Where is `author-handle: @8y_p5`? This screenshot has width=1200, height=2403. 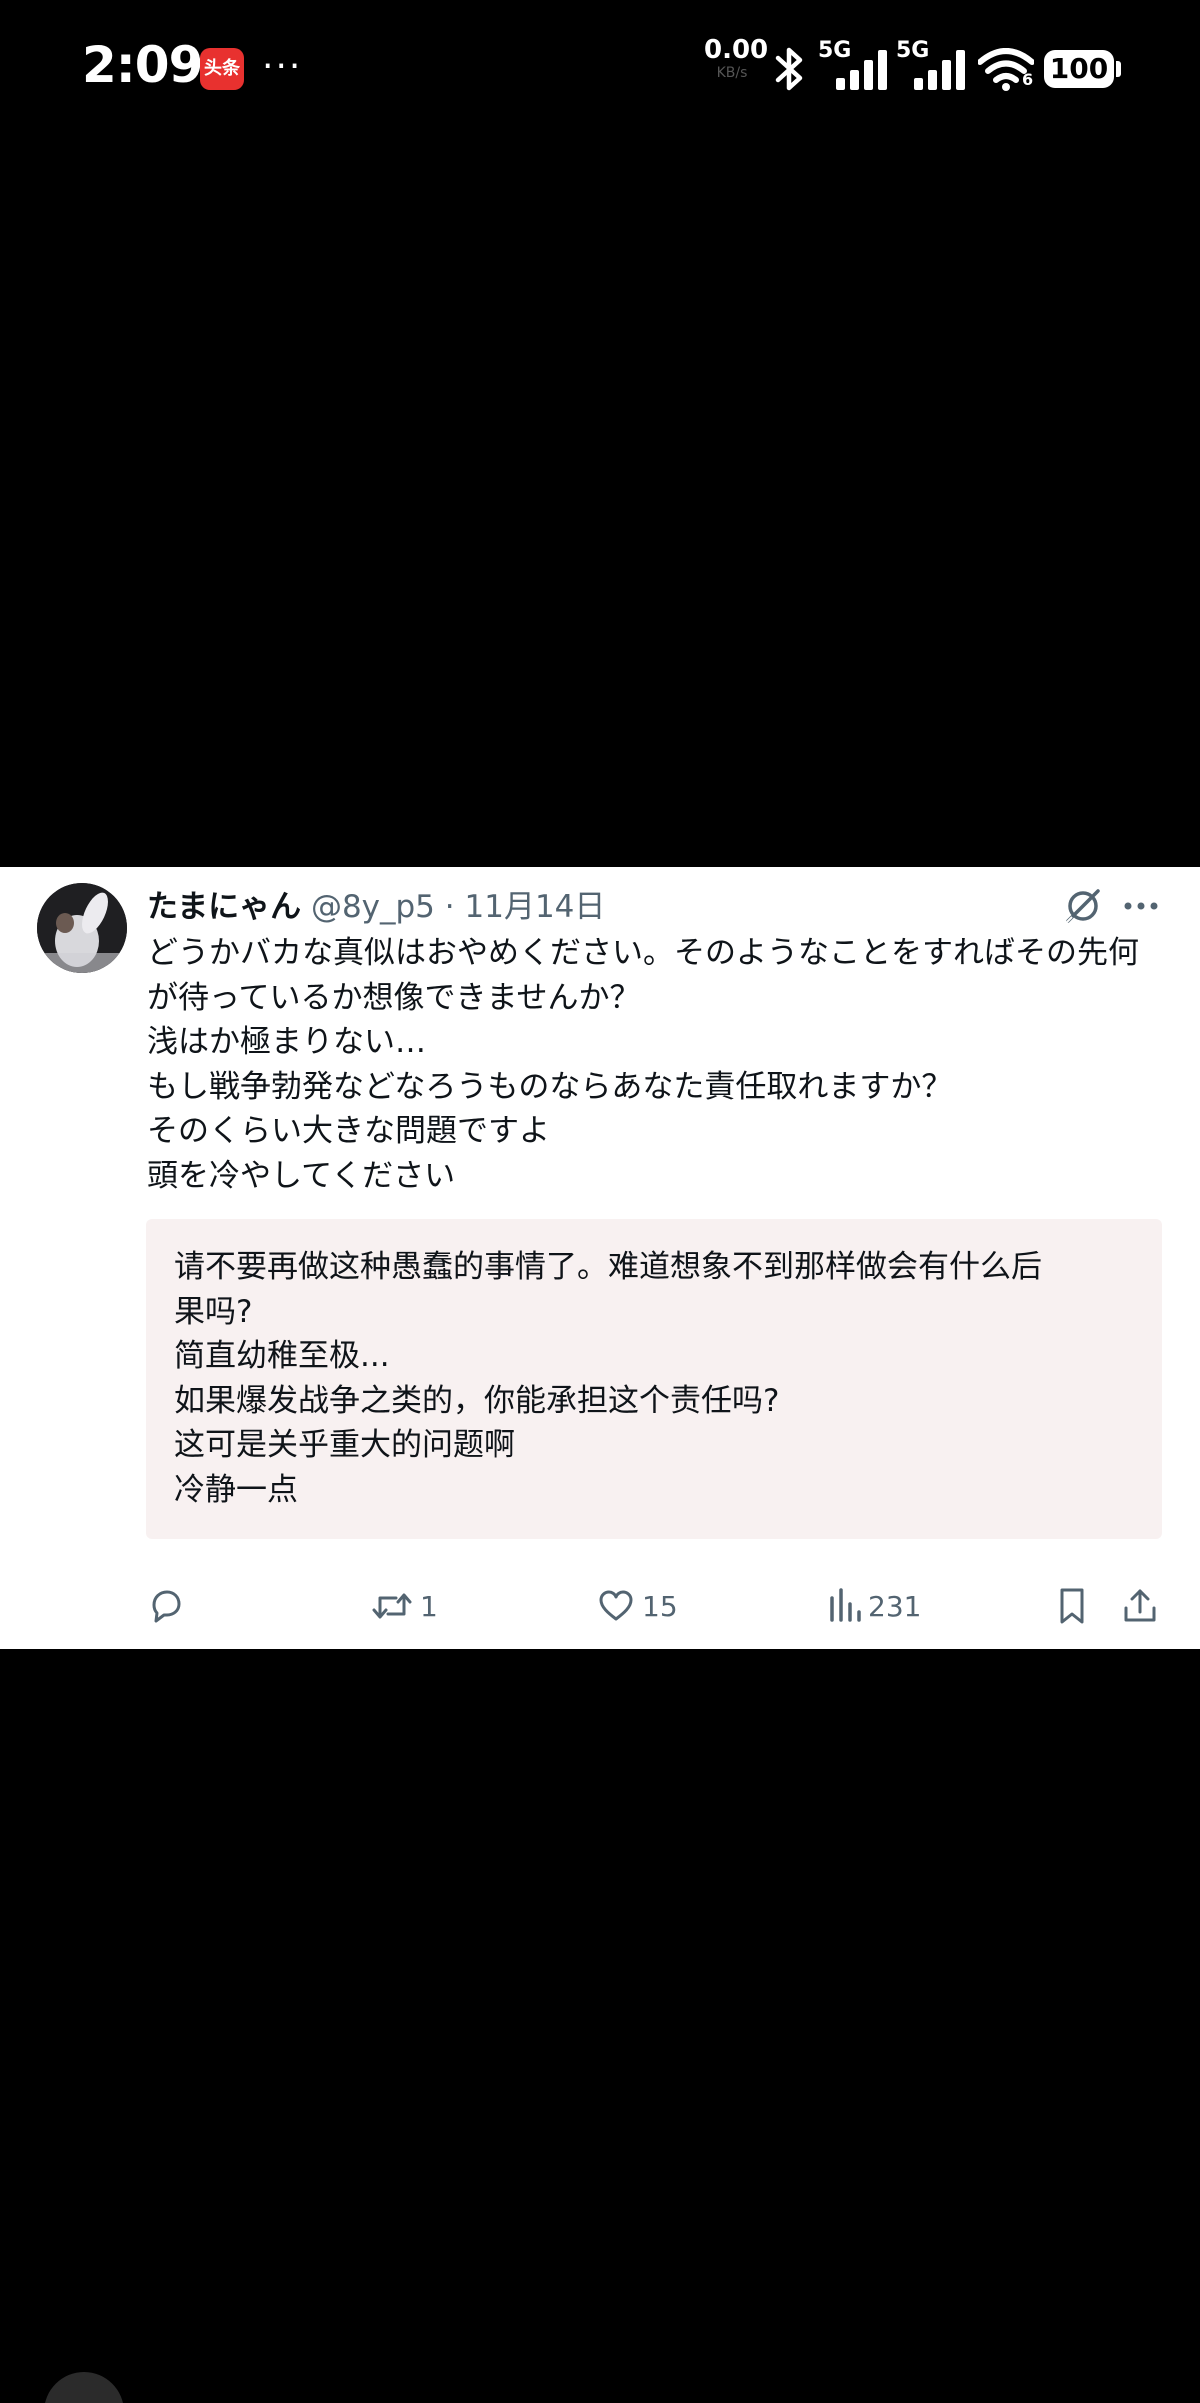 author-handle: @8y_p5 is located at coordinates (373, 907).